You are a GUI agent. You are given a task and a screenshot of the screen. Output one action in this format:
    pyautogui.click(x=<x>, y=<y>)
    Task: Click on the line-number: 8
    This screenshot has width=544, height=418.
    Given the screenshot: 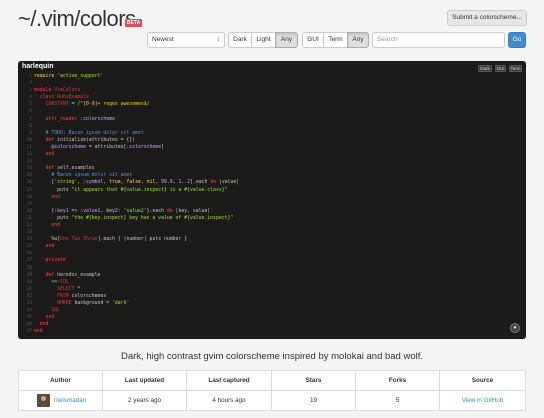 What is the action you would take?
    pyautogui.click(x=30, y=126)
    